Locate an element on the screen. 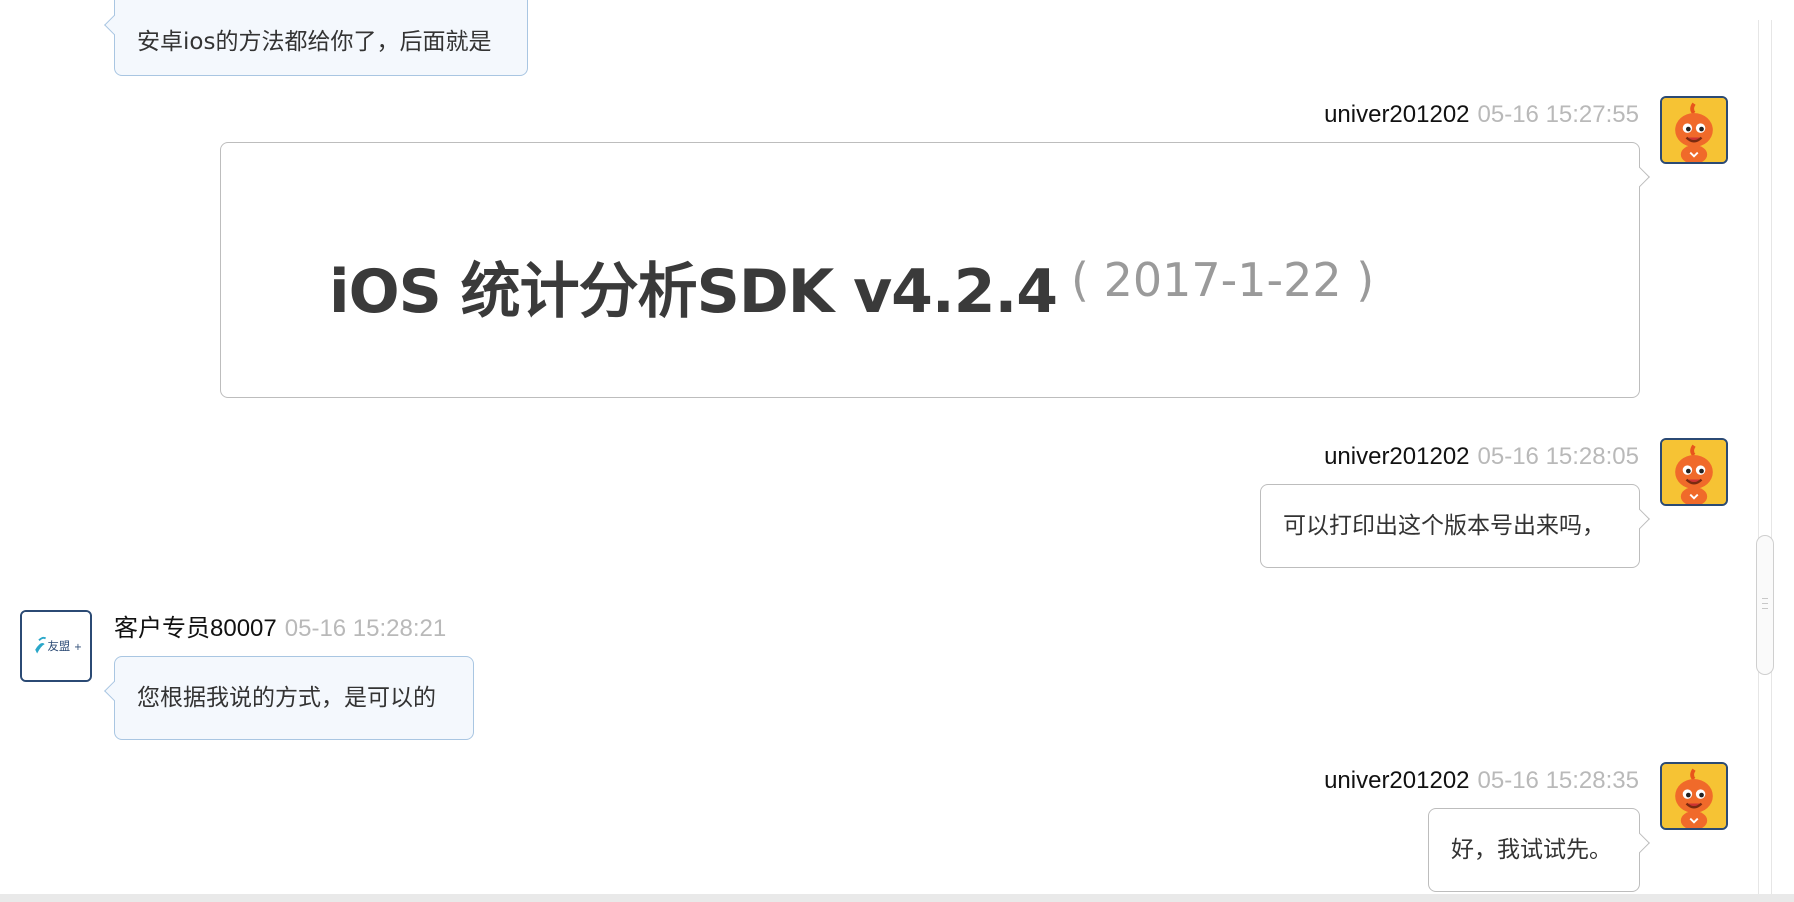 This screenshot has width=1794, height=902. sender-name: 客户专员80007 is located at coordinates (195, 628).